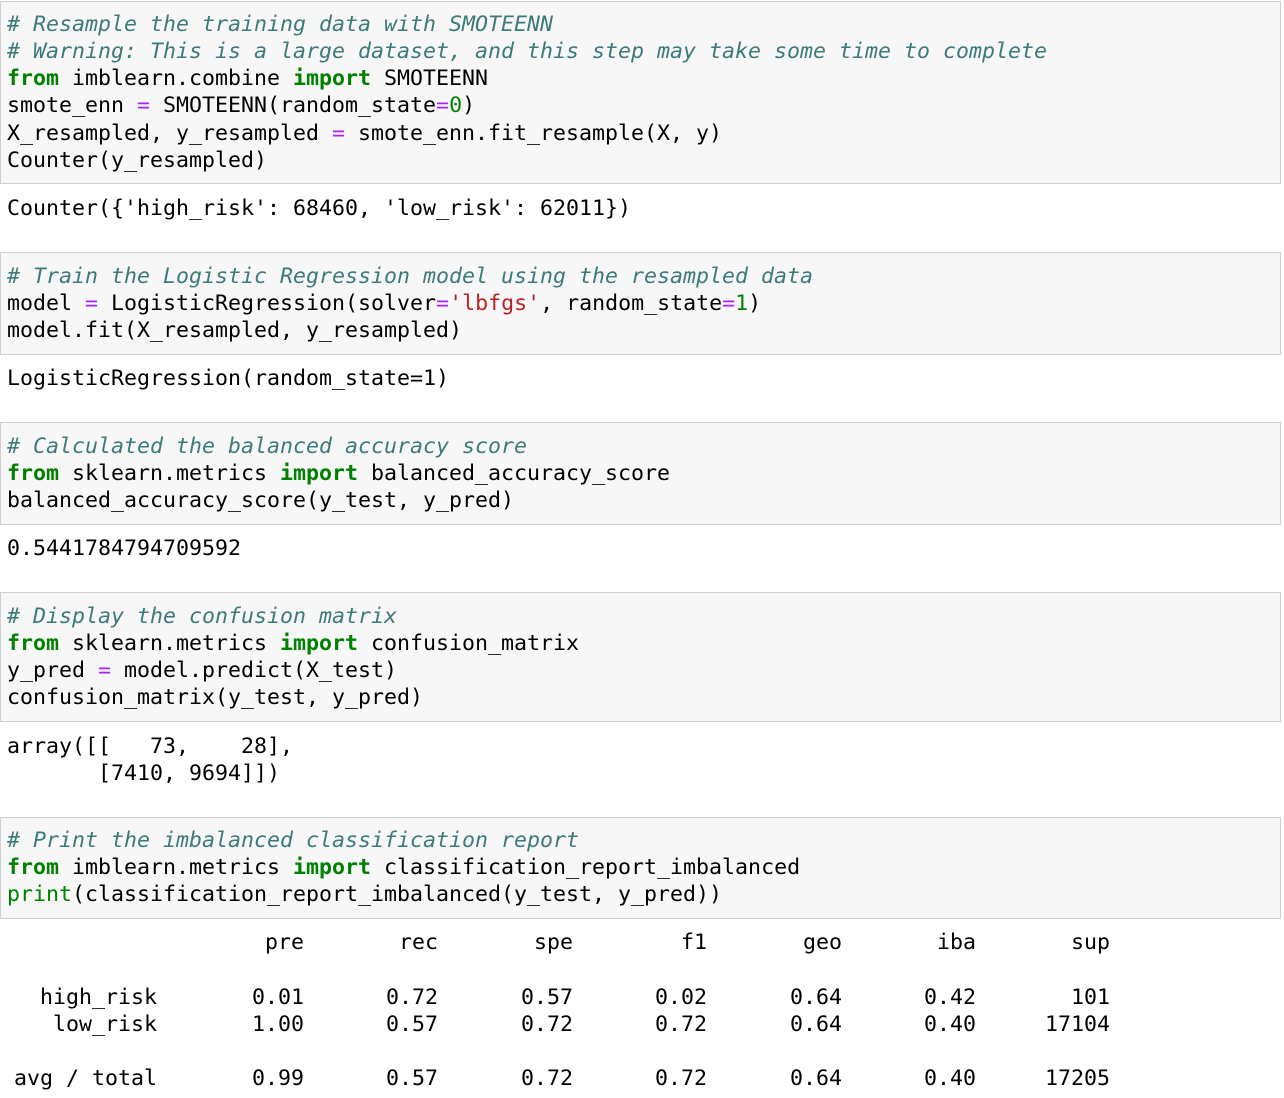 This screenshot has height=1098, width=1284. I want to click on code-line: # Display the confusion matrix, so click(202, 616).